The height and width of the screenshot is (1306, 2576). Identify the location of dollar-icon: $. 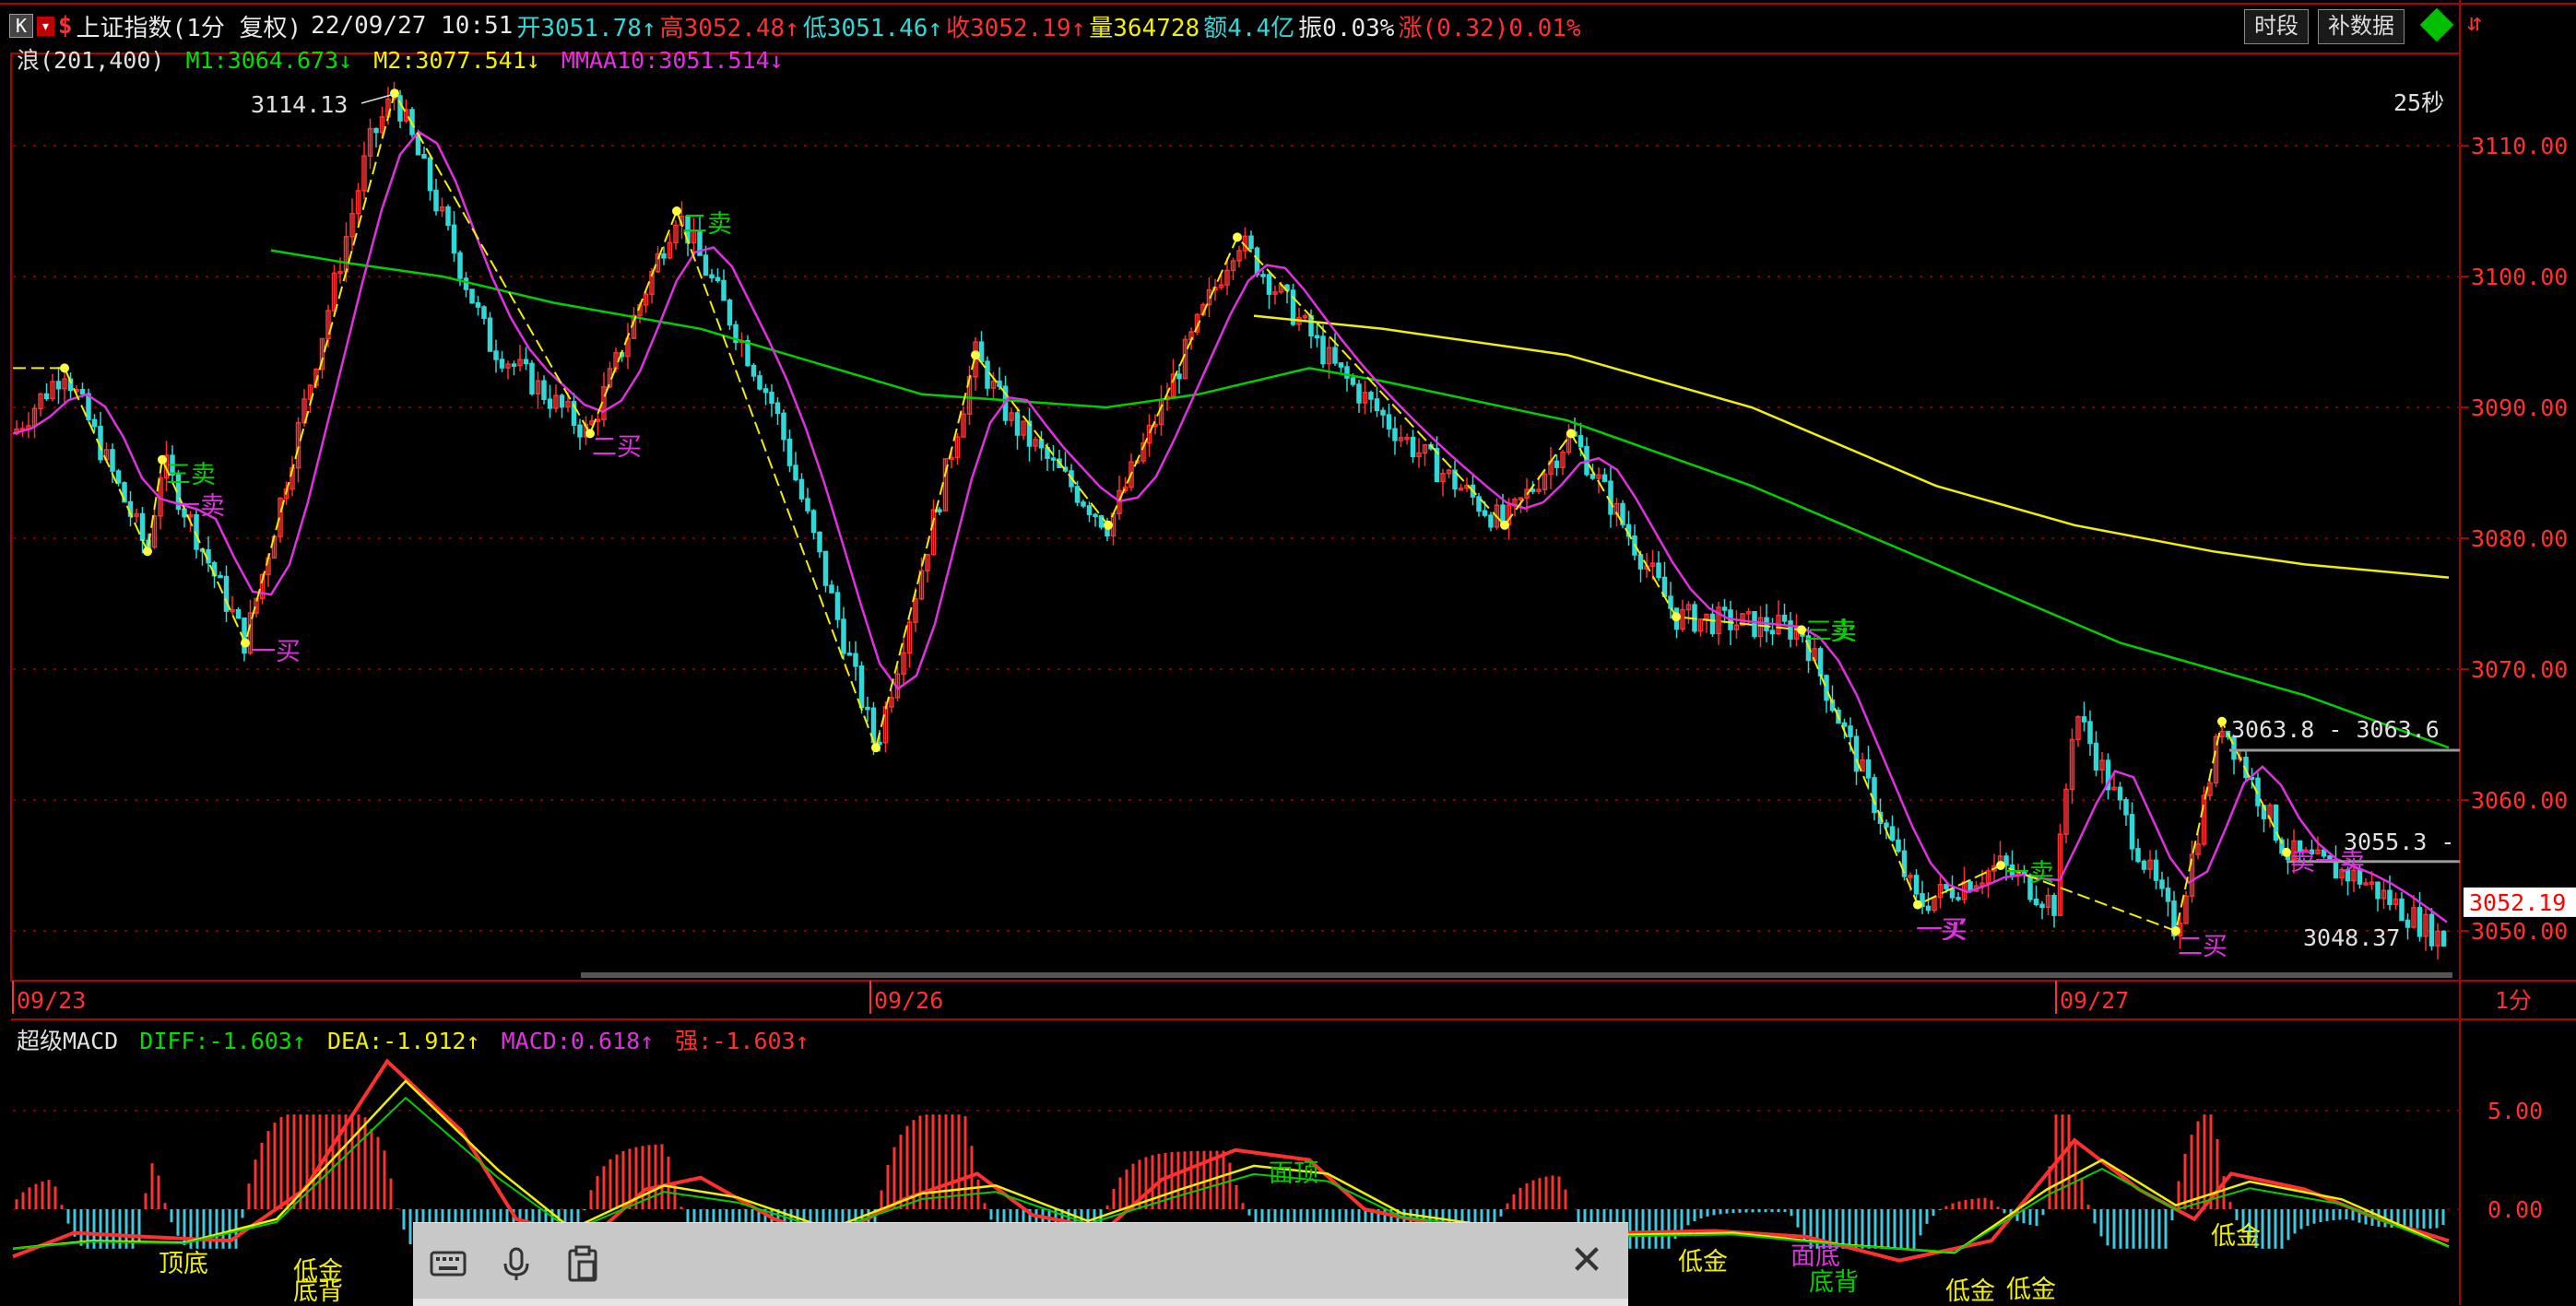
(65, 26).